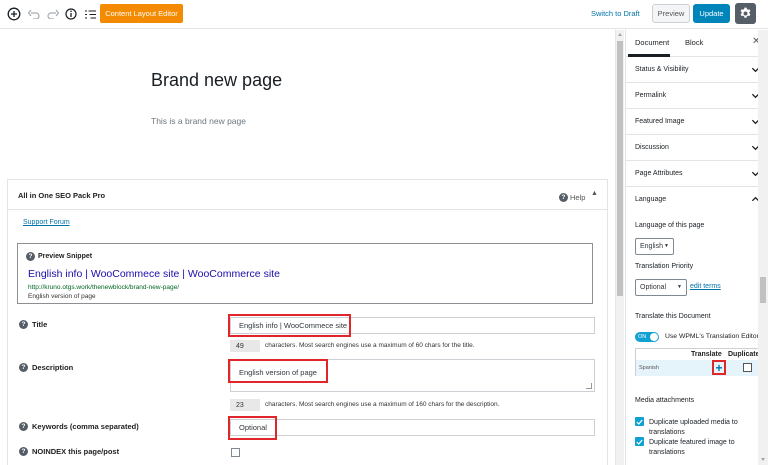 This screenshot has height=465, width=768. Describe the element at coordinates (46, 222) in the screenshot. I see `support-forum-link: Support Forum` at that location.